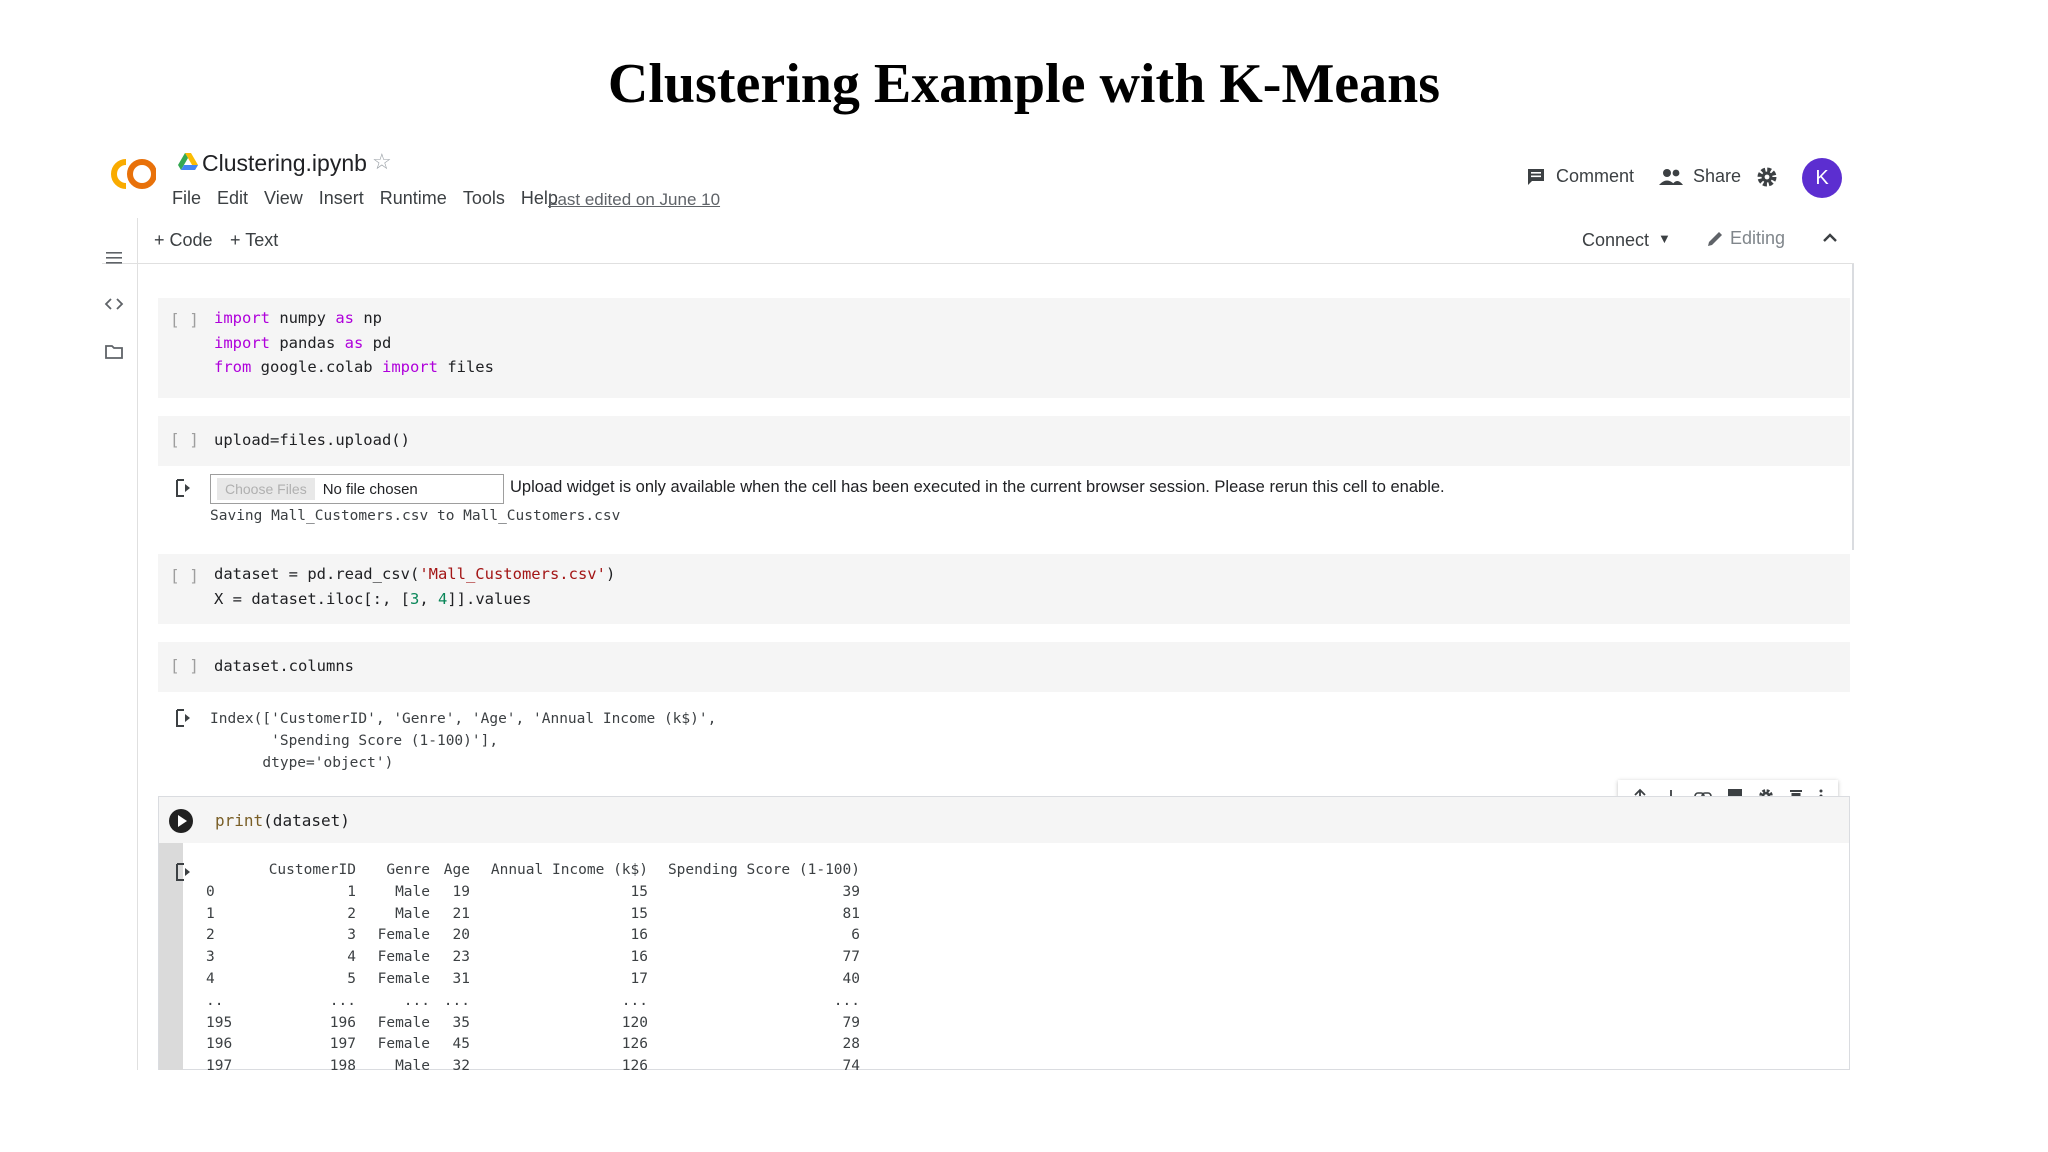 This screenshot has height=1152, width=2048. I want to click on table-cell: 5, so click(351, 978).